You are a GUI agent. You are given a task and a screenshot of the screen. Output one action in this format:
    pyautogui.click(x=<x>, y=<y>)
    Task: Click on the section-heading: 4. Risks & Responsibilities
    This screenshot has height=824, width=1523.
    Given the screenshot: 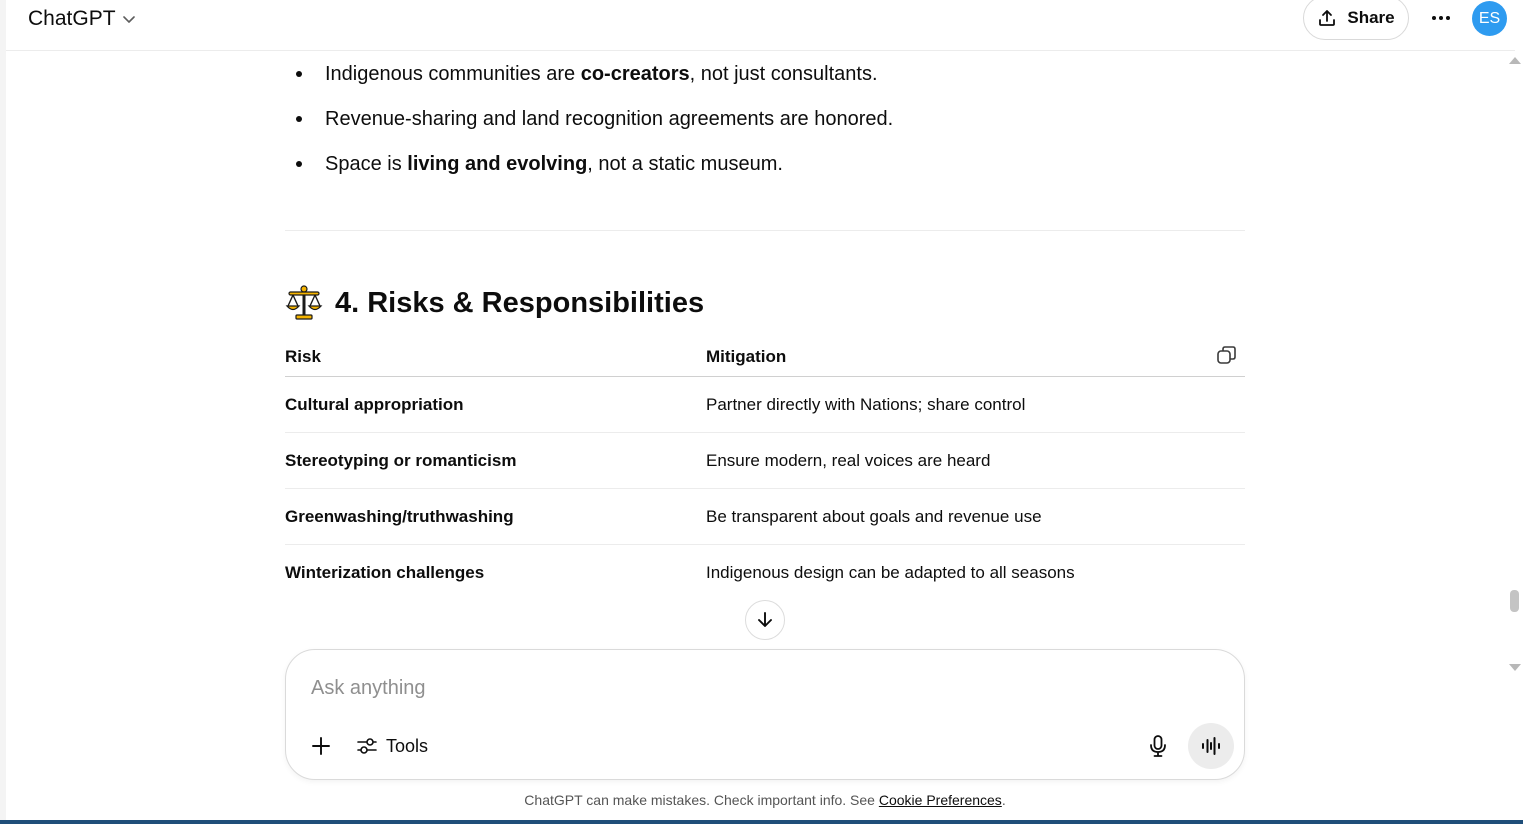 What is the action you would take?
    pyautogui.click(x=494, y=303)
    